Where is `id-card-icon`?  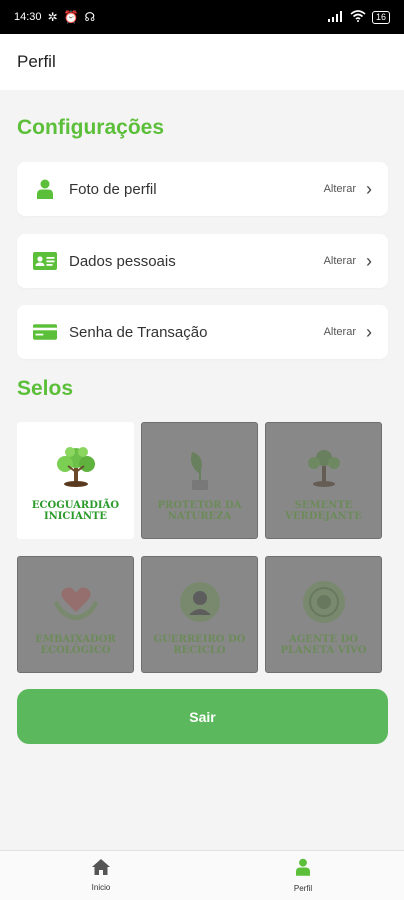 id-card-icon is located at coordinates (45, 261).